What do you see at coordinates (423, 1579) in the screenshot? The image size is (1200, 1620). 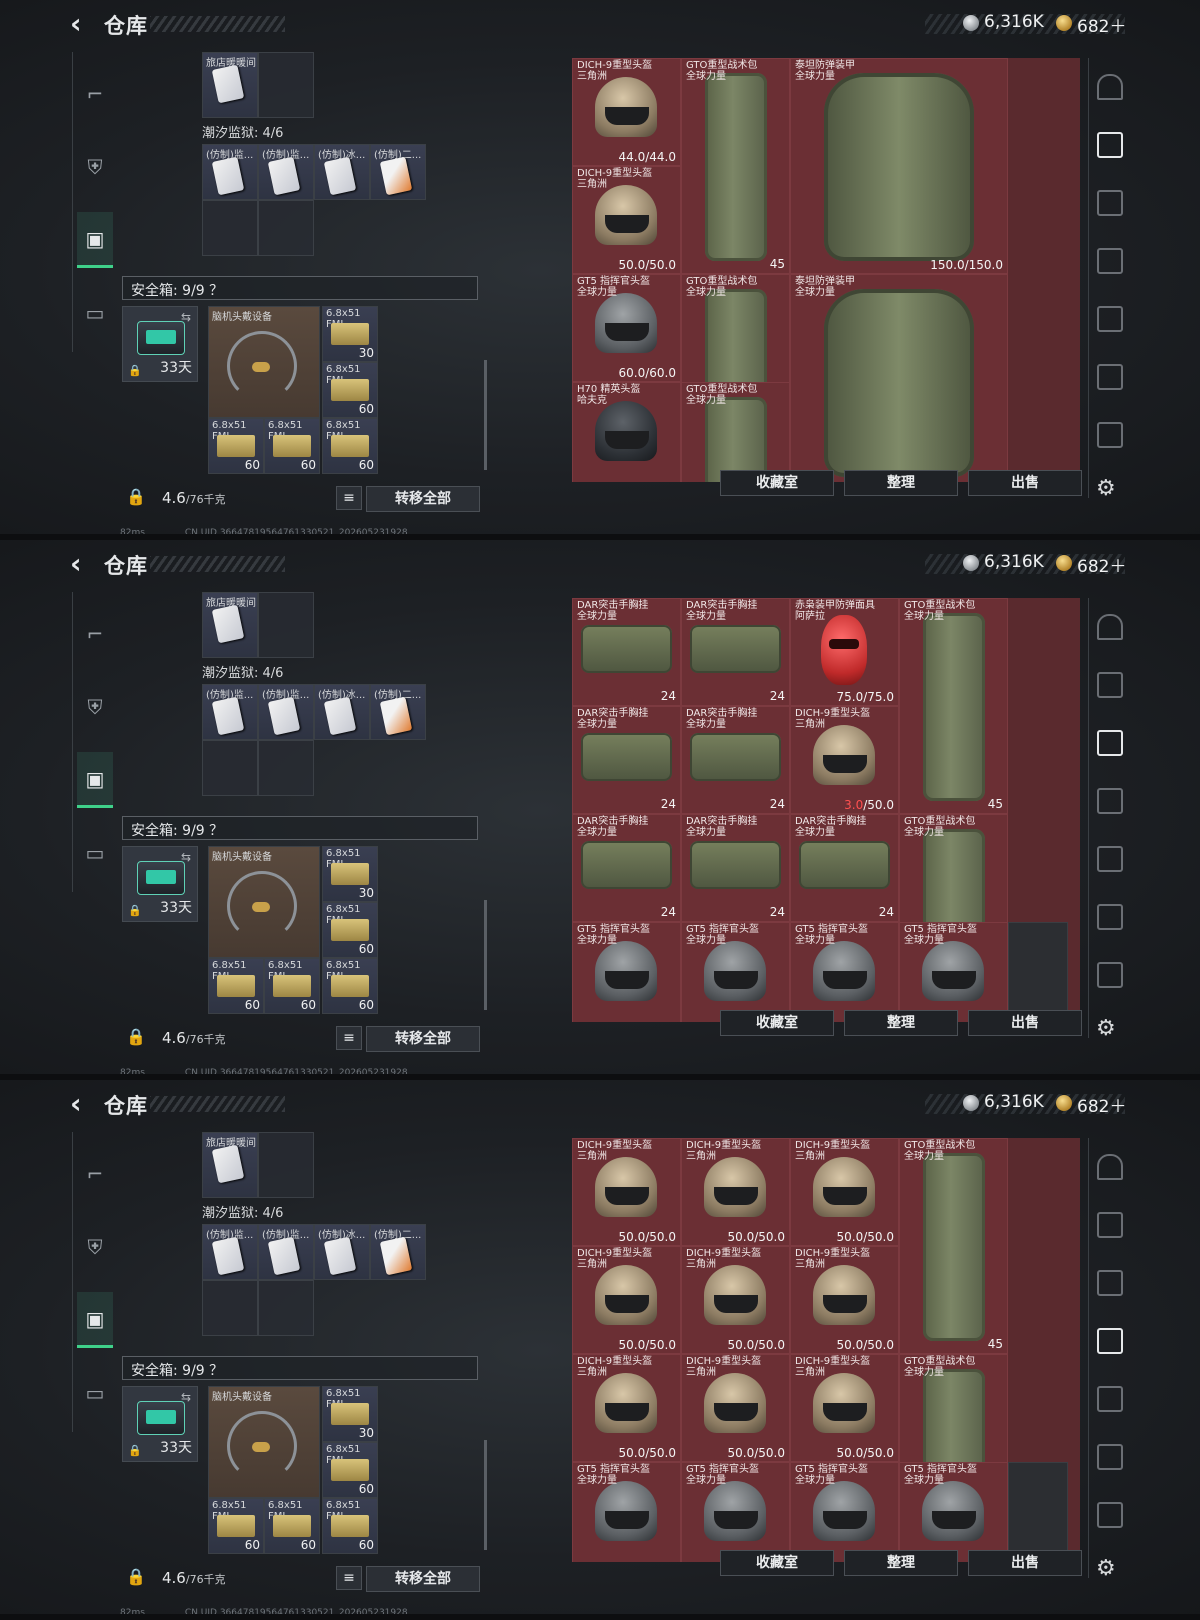 I see `transfer-all-button: 转移全部` at bounding box center [423, 1579].